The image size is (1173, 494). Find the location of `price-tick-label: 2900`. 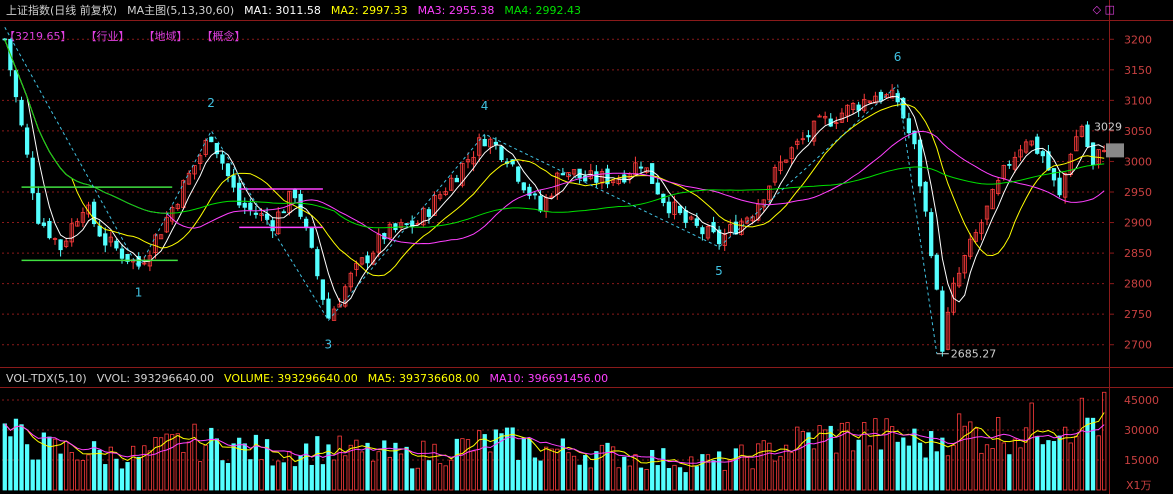

price-tick-label: 2900 is located at coordinates (1138, 223).